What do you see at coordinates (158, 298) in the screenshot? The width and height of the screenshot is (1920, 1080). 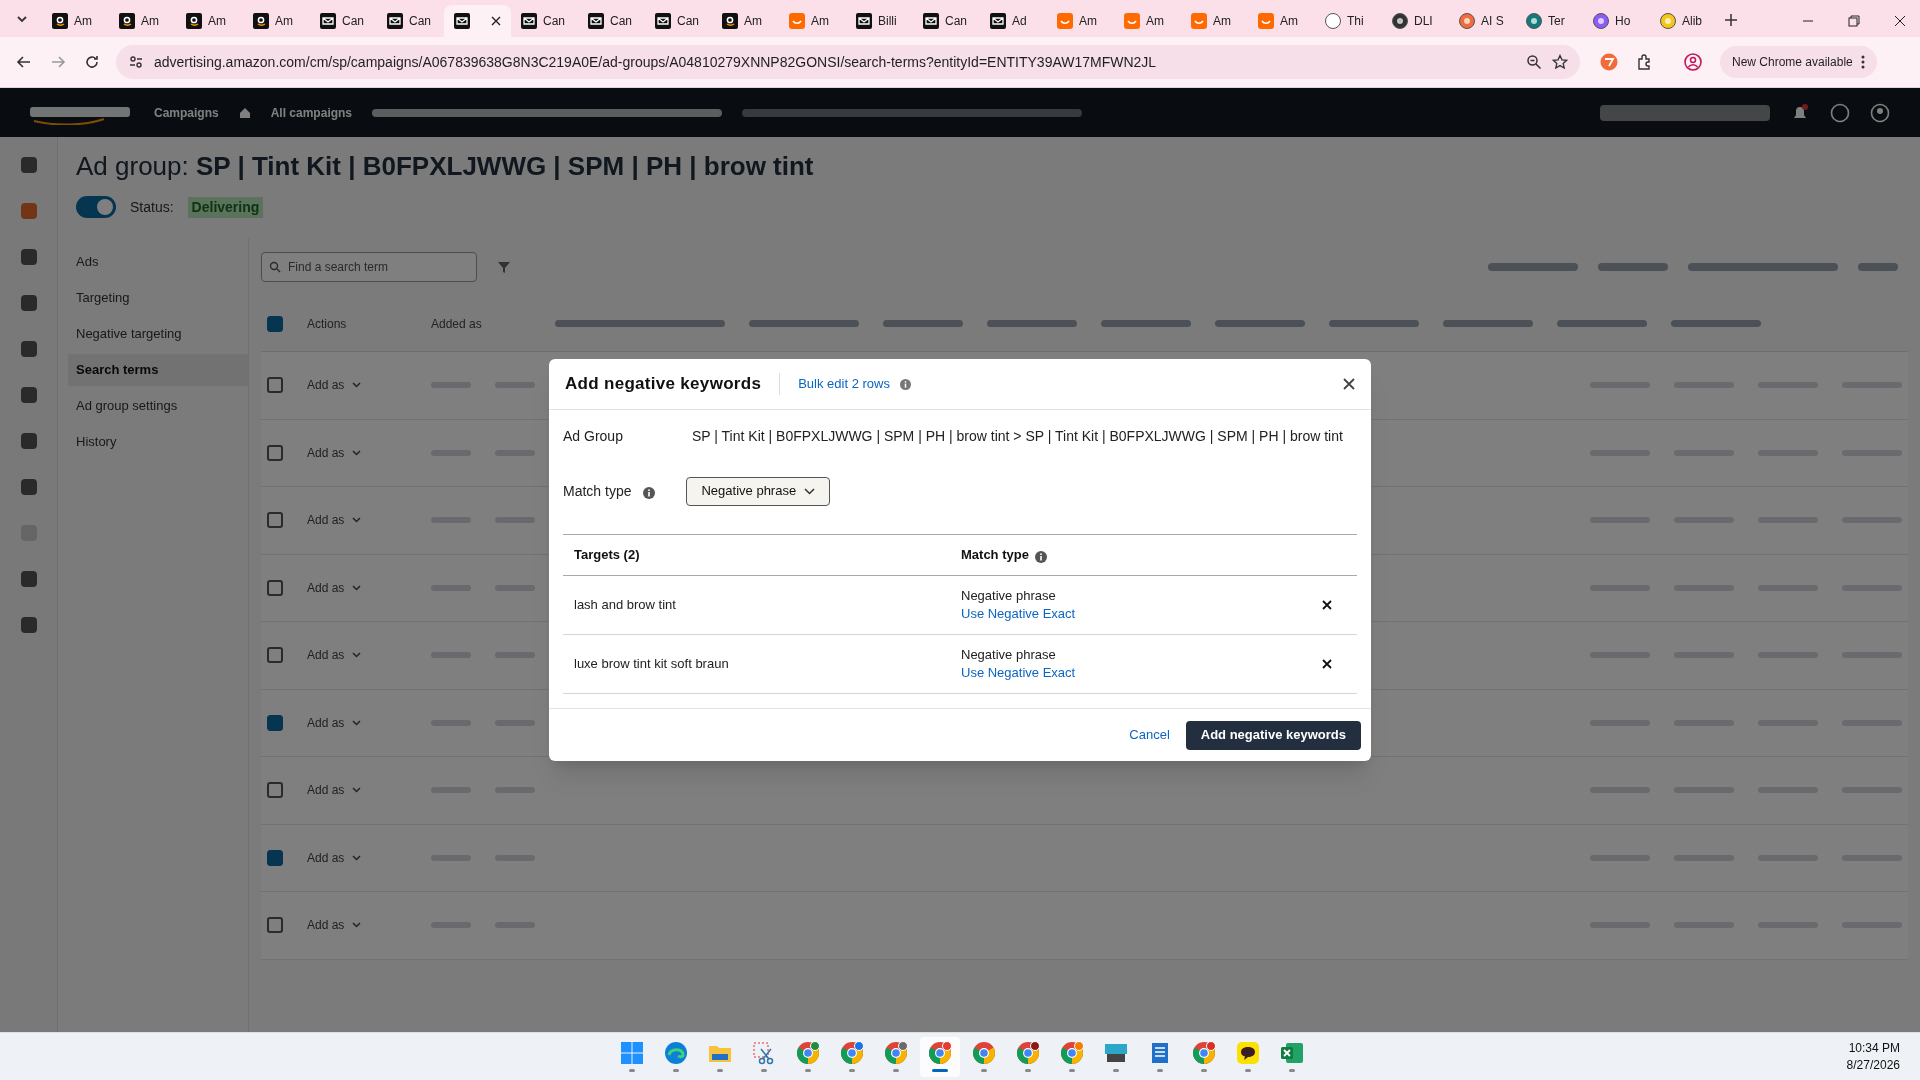 I see `nav-item: Targeting` at bounding box center [158, 298].